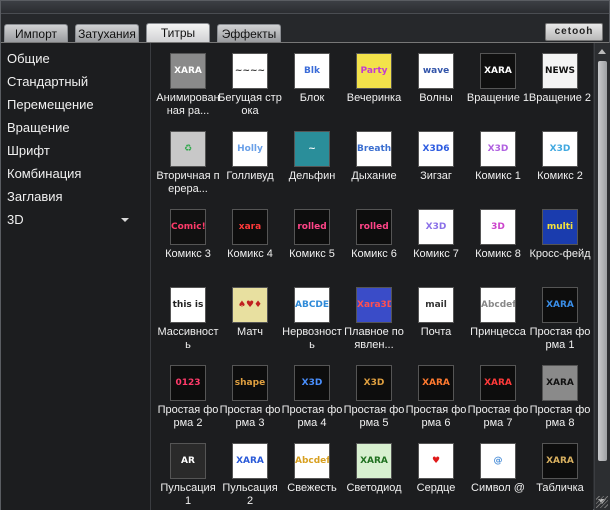 The height and width of the screenshot is (510, 610). I want to click on scroll-thumb, so click(602, 261).